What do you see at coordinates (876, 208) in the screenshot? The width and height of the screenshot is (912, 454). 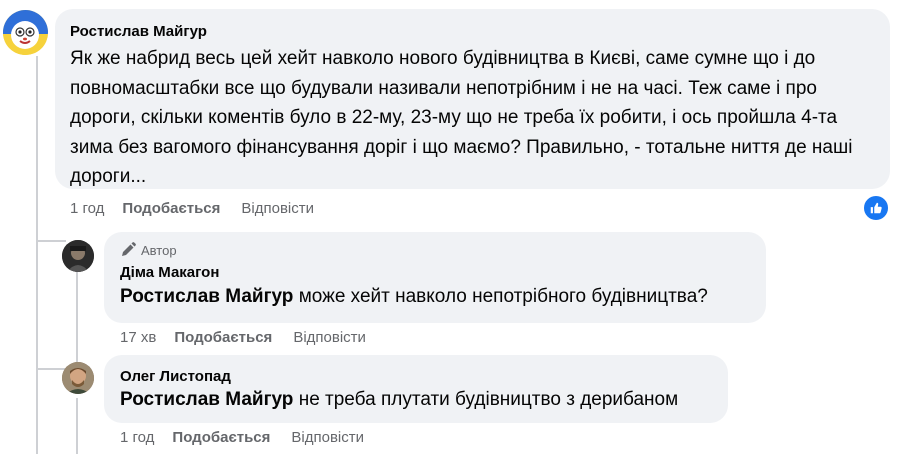 I see `like-thumb-icon` at bounding box center [876, 208].